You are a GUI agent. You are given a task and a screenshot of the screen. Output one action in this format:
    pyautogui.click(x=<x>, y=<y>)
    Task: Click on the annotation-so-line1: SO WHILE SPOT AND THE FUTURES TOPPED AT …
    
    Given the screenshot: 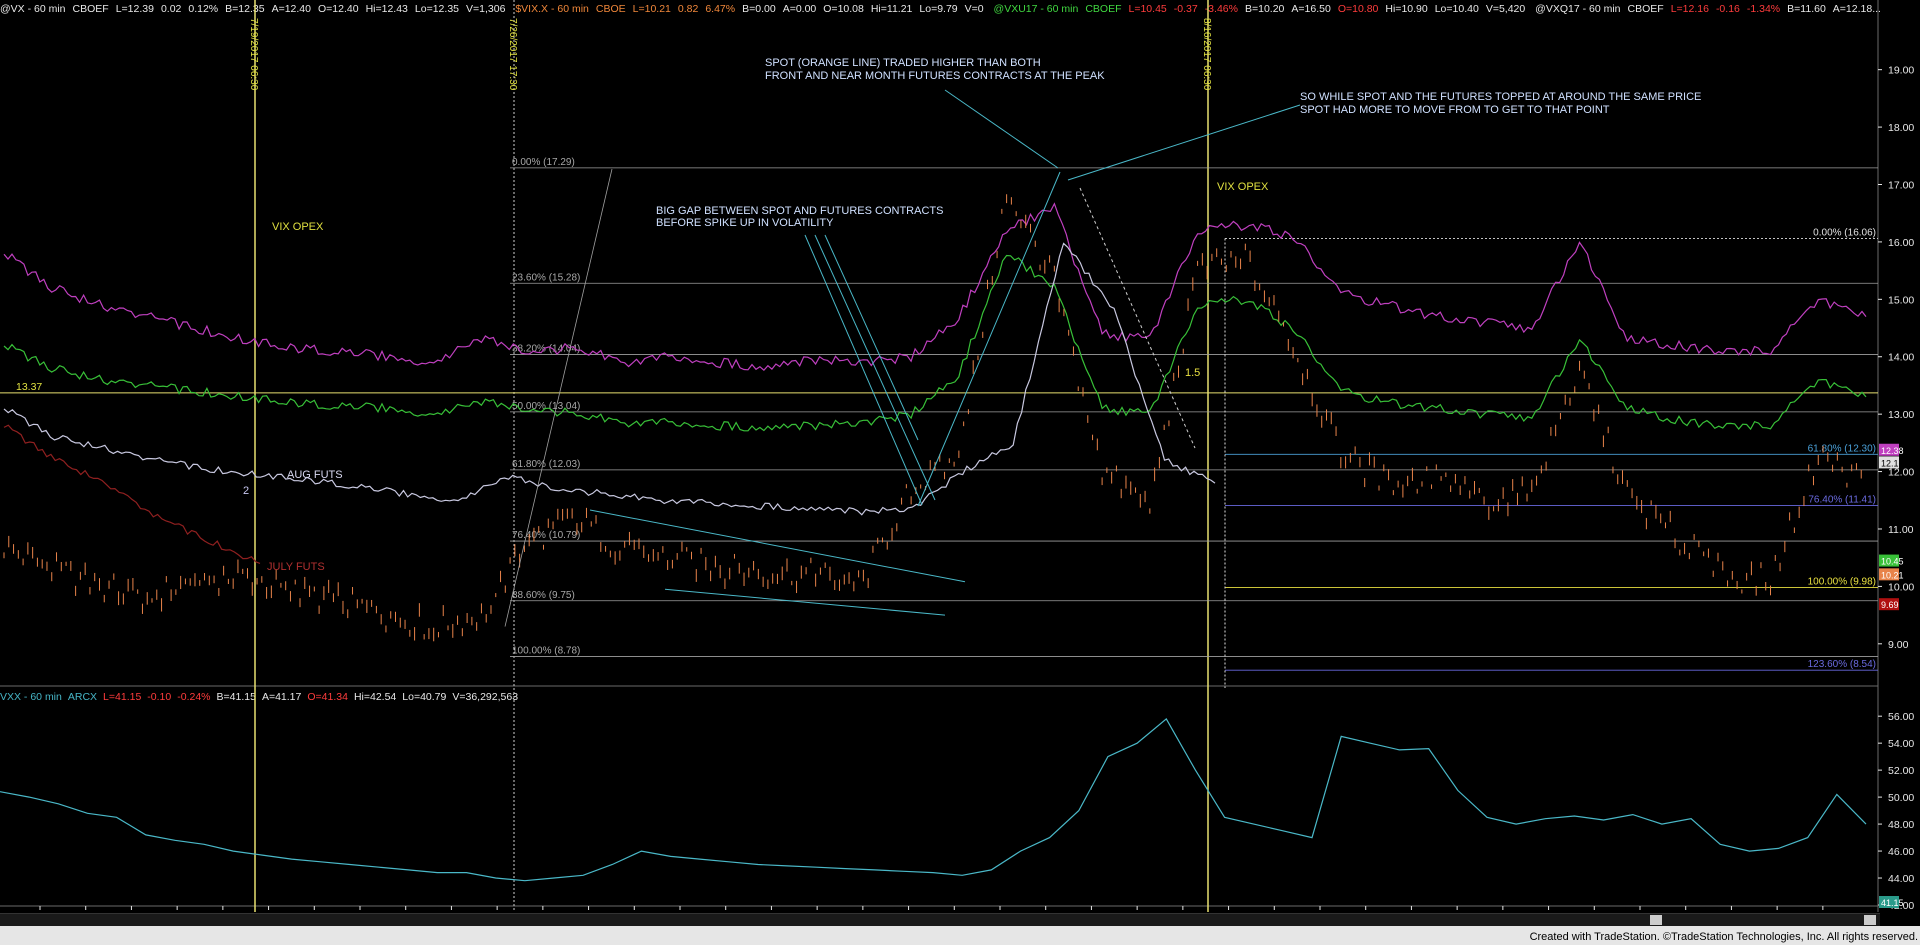 What is the action you would take?
    pyautogui.click(x=1500, y=97)
    